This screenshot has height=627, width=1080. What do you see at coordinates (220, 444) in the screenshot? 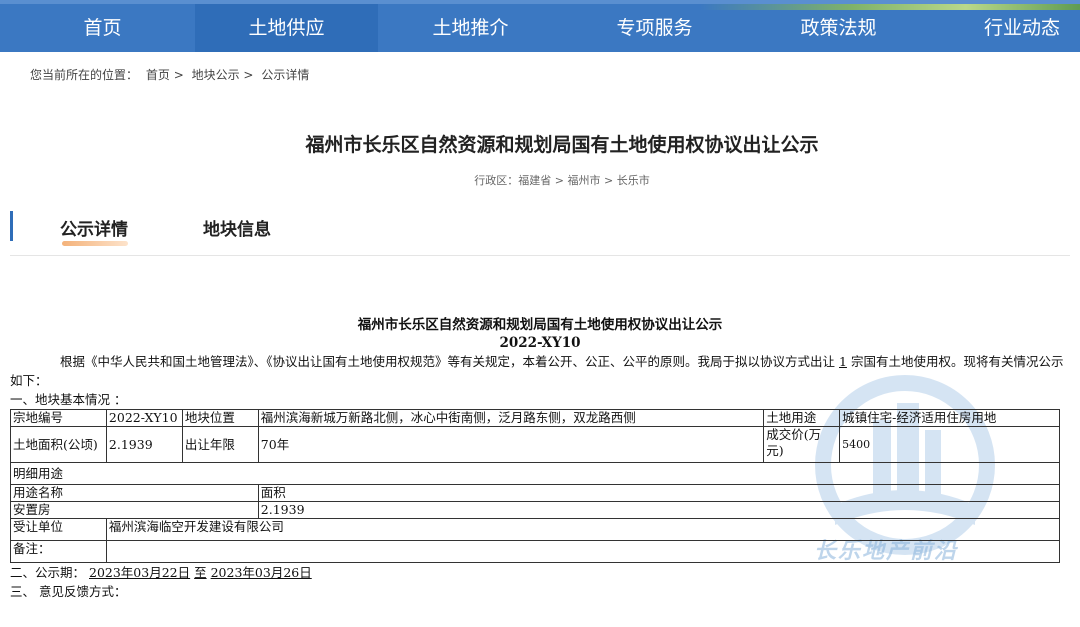
I see `cell-label: 出让年限` at bounding box center [220, 444].